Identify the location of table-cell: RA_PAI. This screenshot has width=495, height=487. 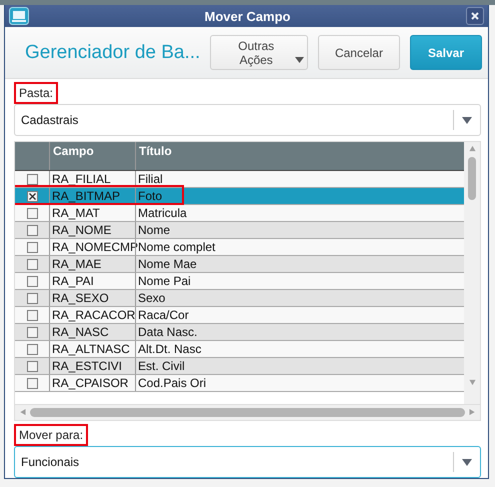
(92, 281).